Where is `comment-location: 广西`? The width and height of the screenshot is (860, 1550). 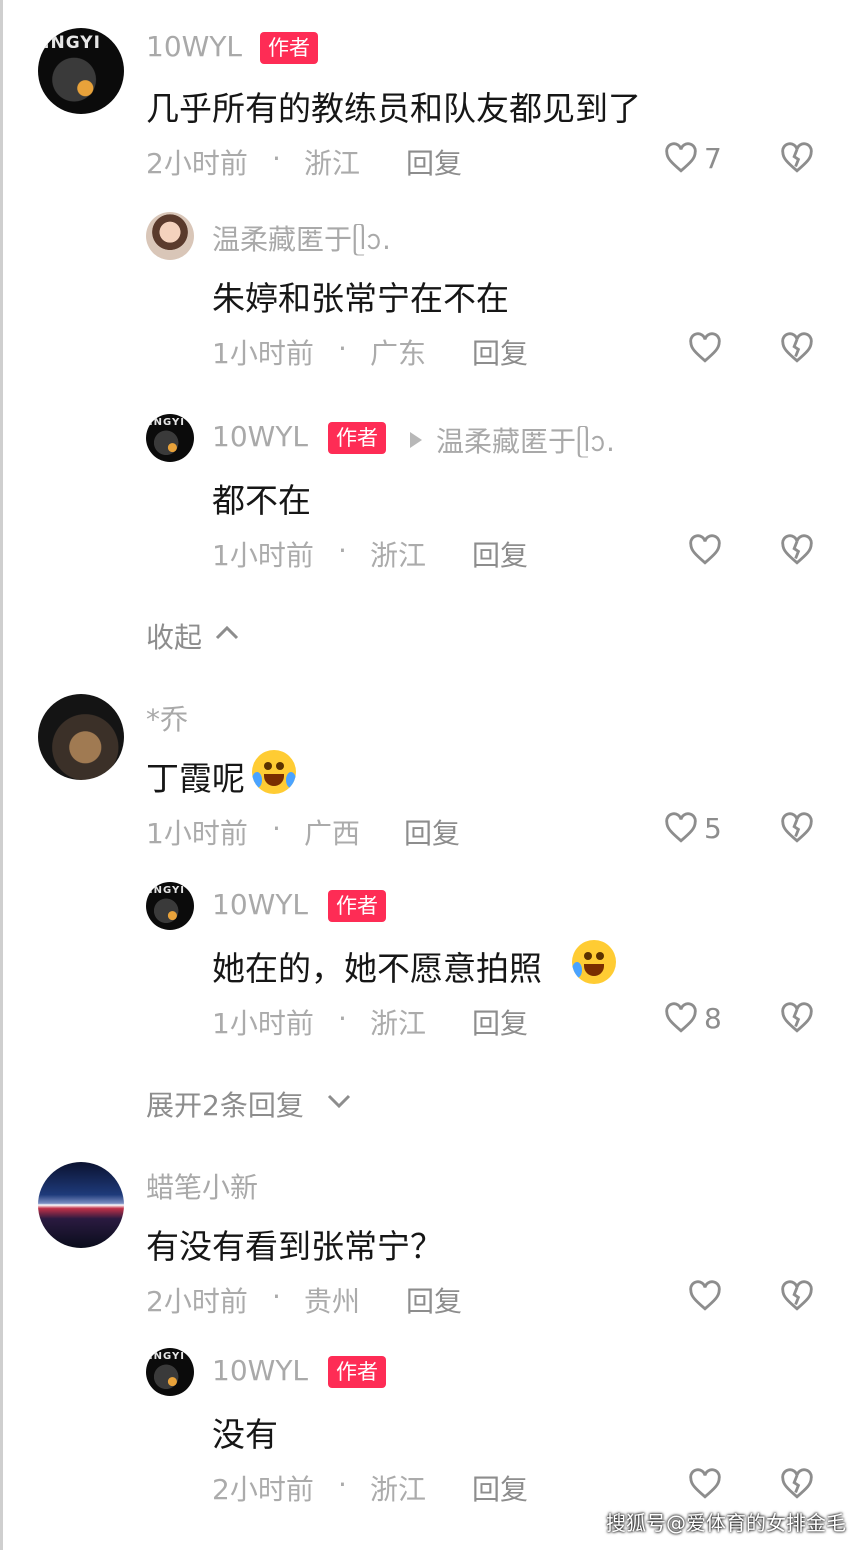
comment-location: 广西 is located at coordinates (332, 833).